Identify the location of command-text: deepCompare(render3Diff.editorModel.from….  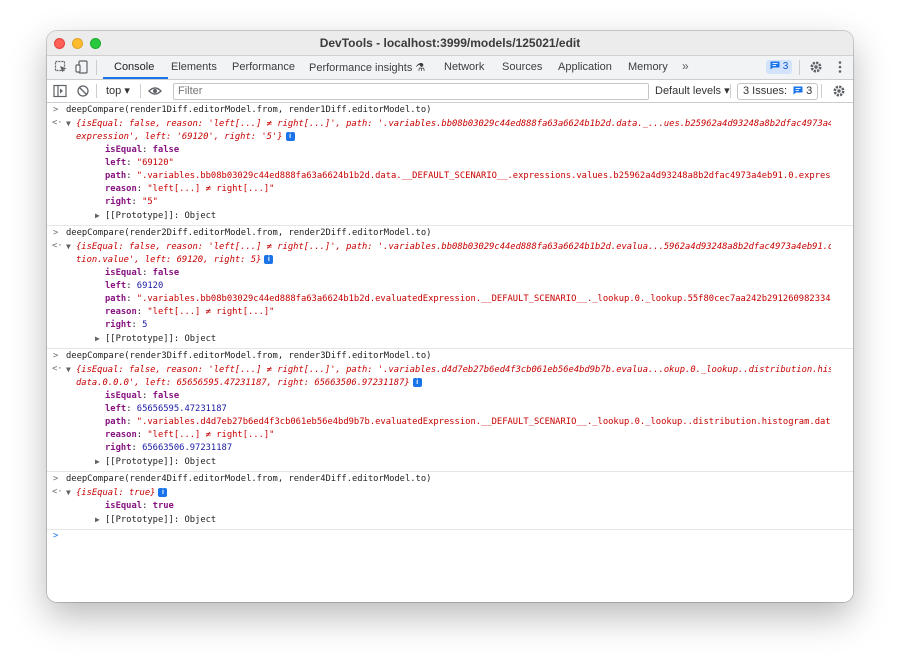
(249, 356).